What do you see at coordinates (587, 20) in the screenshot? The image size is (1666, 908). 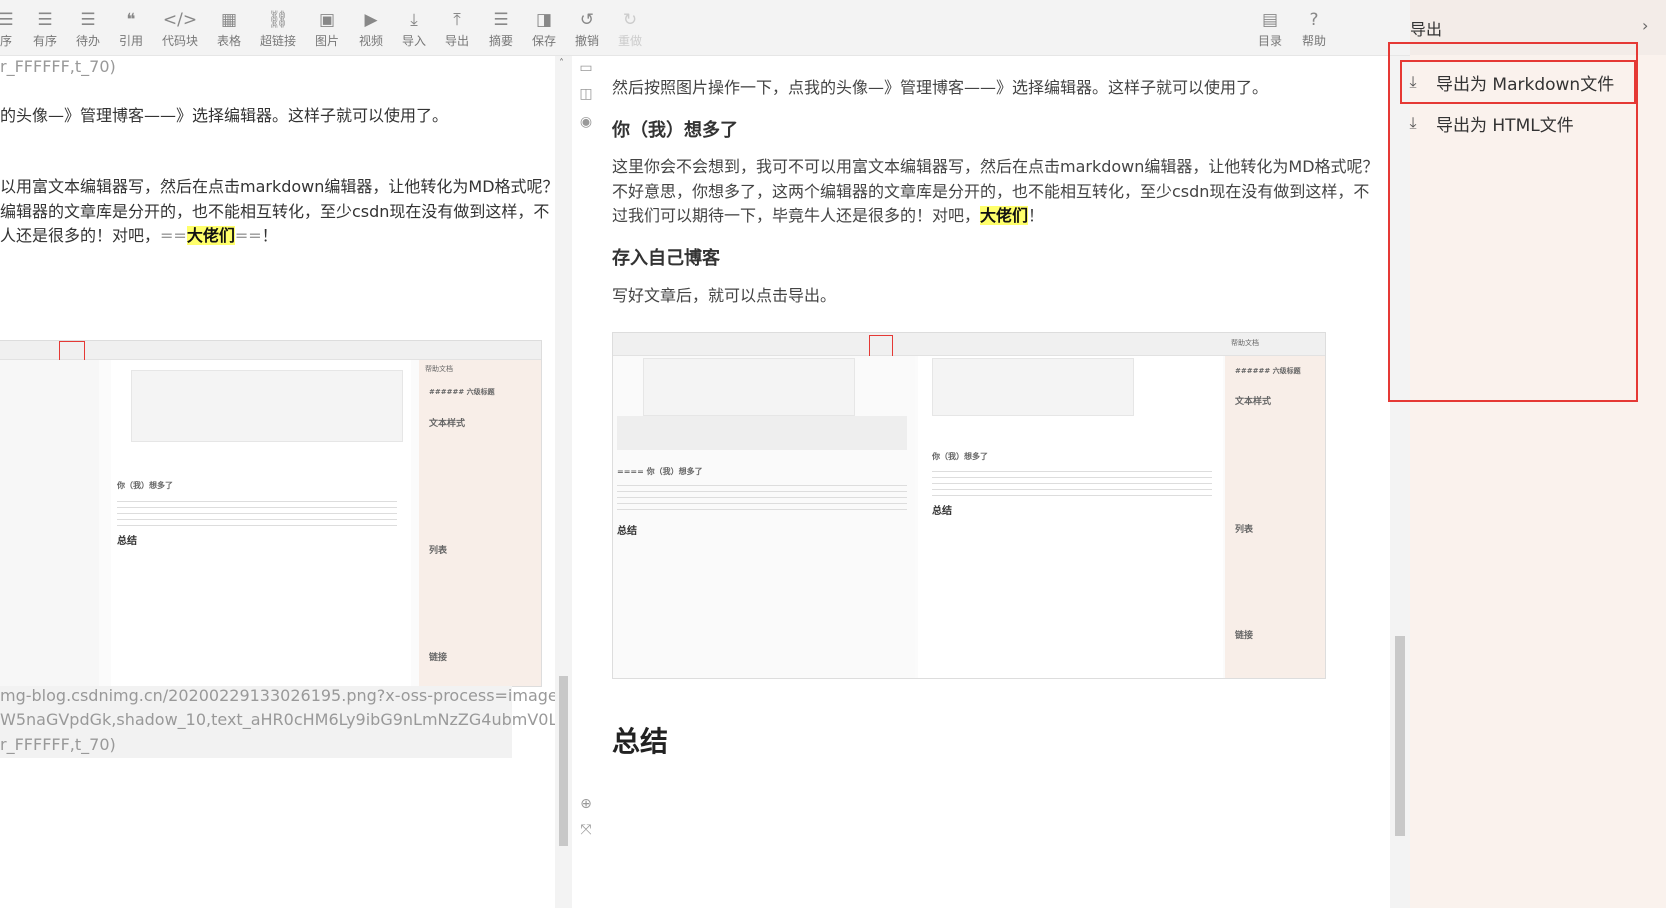 I see `undo-icon: ↺` at bounding box center [587, 20].